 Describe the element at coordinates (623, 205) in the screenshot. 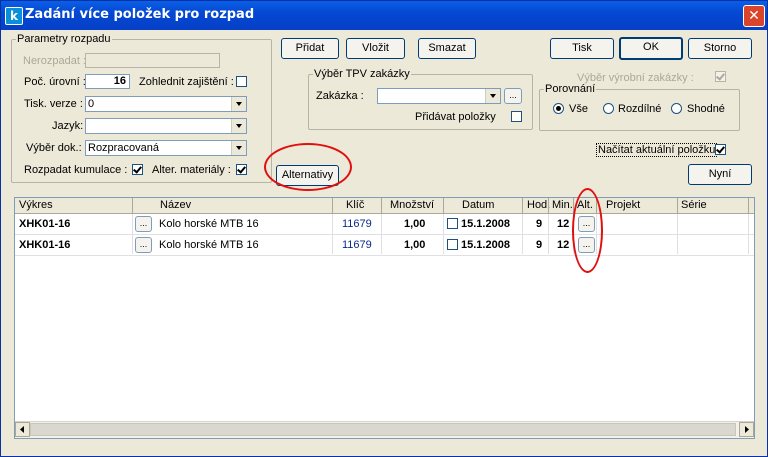

I see `col-projekt: Projekt` at that location.